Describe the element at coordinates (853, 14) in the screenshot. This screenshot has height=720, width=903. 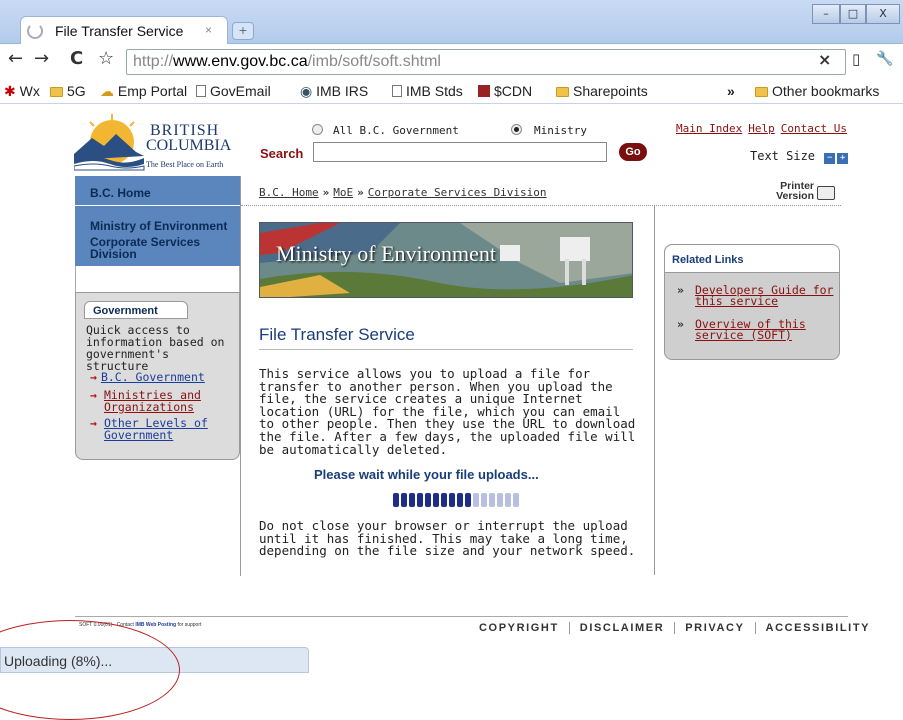
I see `maximize-button: □` at that location.